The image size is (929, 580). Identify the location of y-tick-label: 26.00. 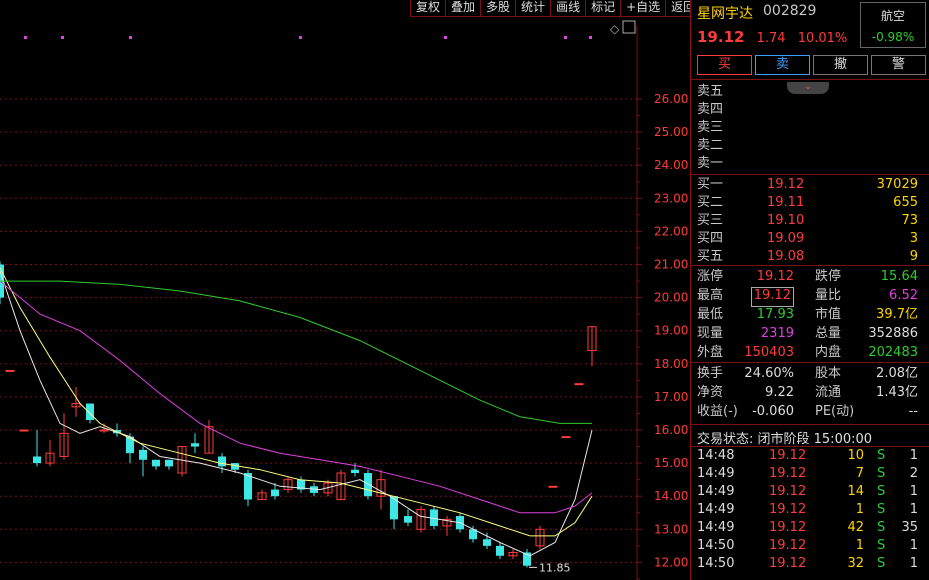
(671, 99).